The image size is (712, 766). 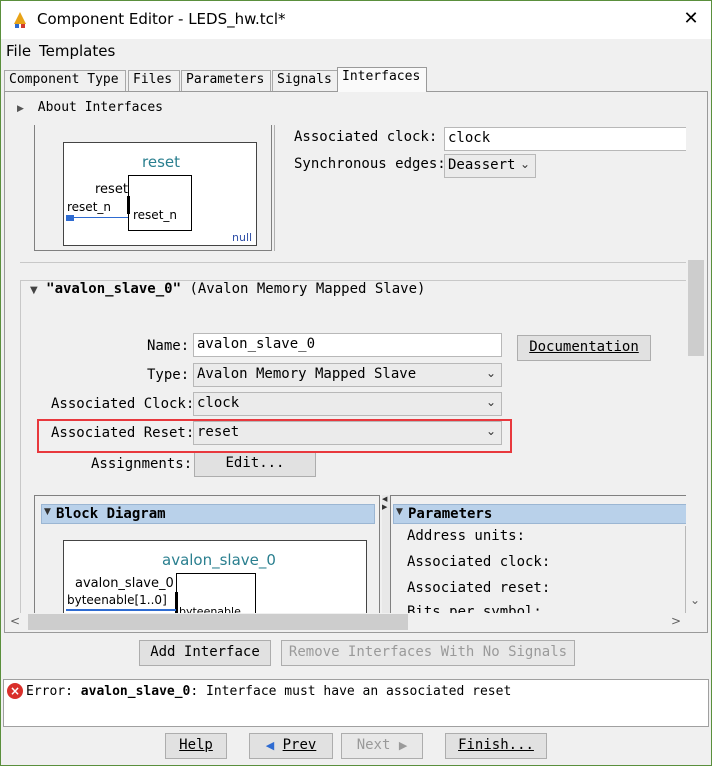 What do you see at coordinates (154, 80) in the screenshot?
I see `tab-files: Files` at bounding box center [154, 80].